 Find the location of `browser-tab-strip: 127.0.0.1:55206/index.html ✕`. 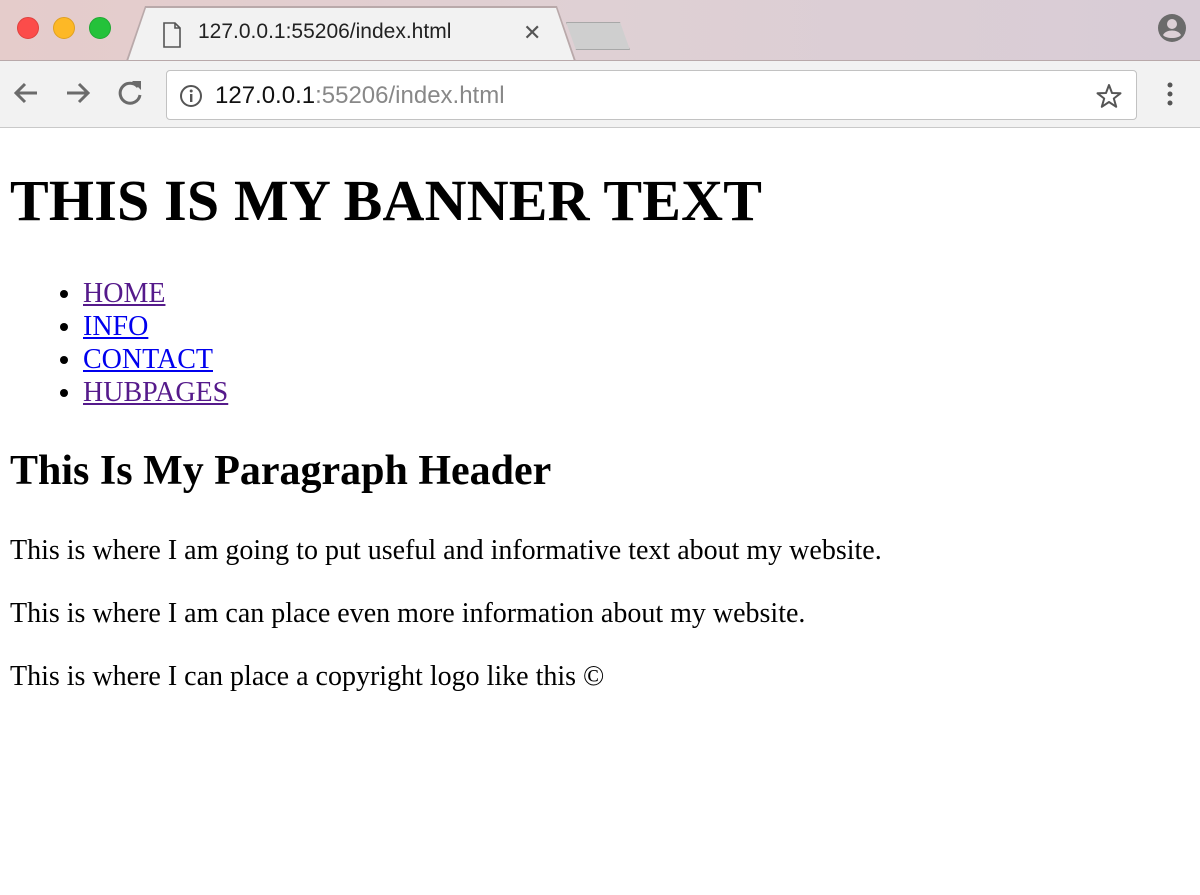

browser-tab-strip: 127.0.0.1:55206/index.html ✕ is located at coordinates (600, 30).